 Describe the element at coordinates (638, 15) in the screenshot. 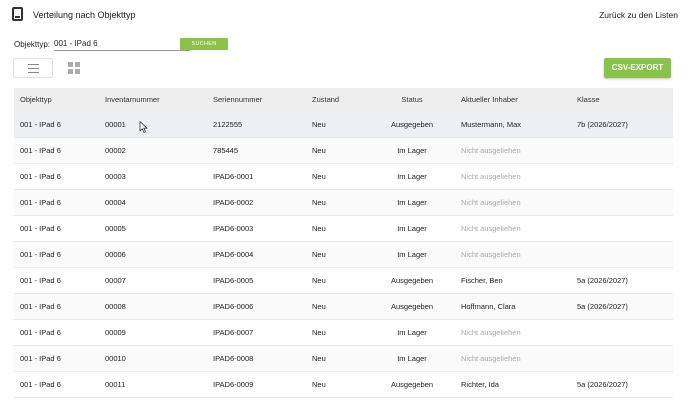

I see `back-to-lists-link: Zurück zu den Listen` at that location.